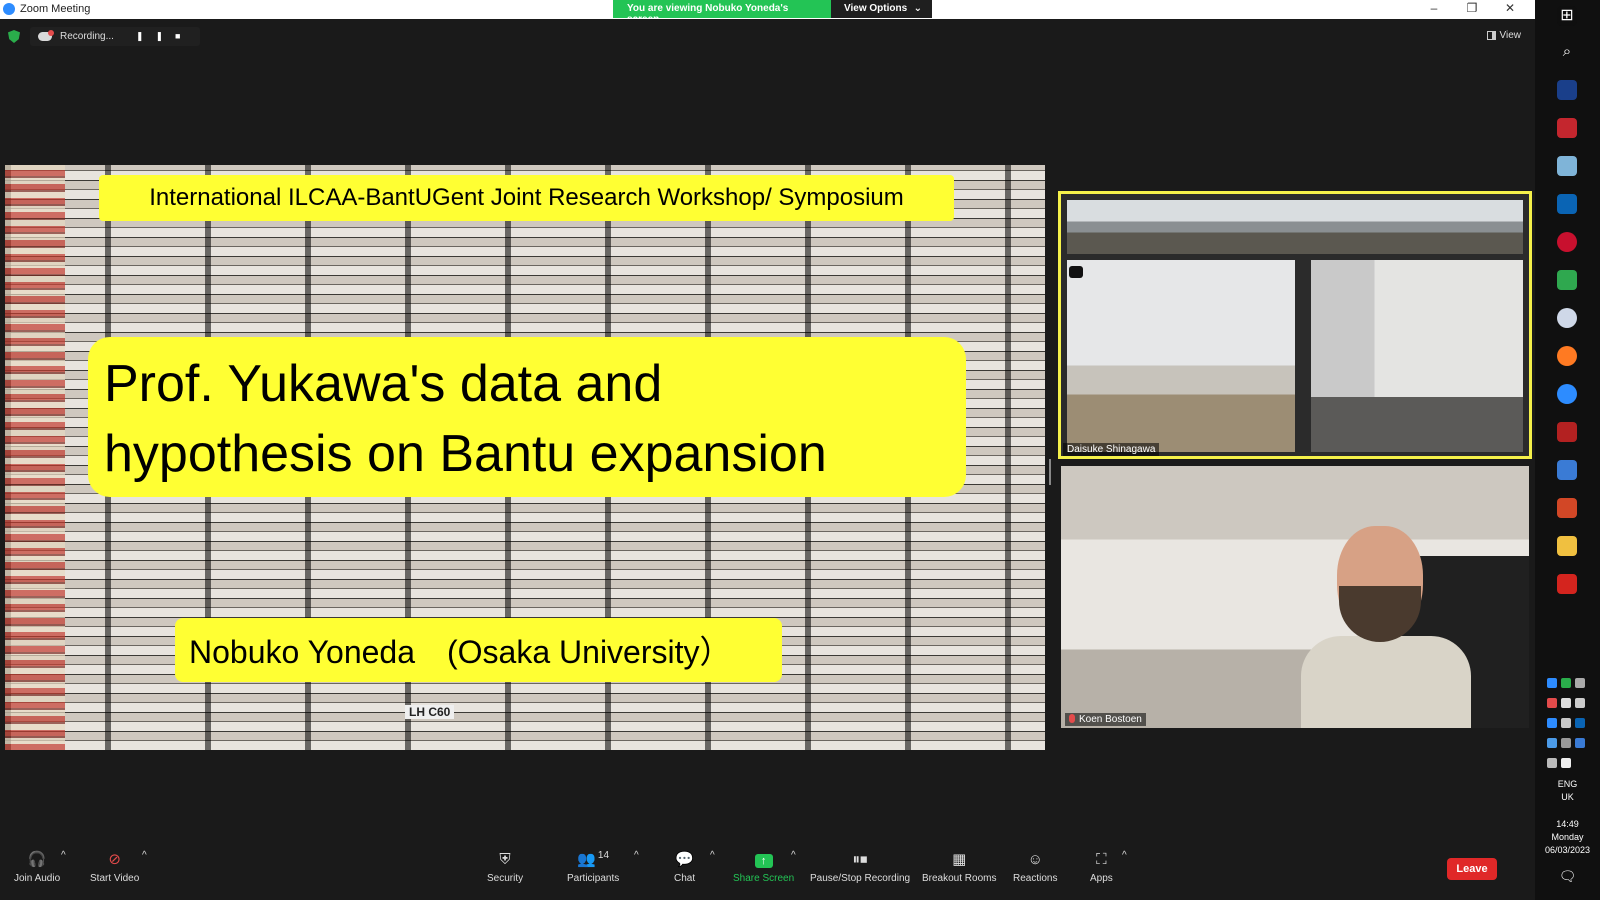 The height and width of the screenshot is (900, 1600). I want to click on view-button: View, so click(1504, 35).